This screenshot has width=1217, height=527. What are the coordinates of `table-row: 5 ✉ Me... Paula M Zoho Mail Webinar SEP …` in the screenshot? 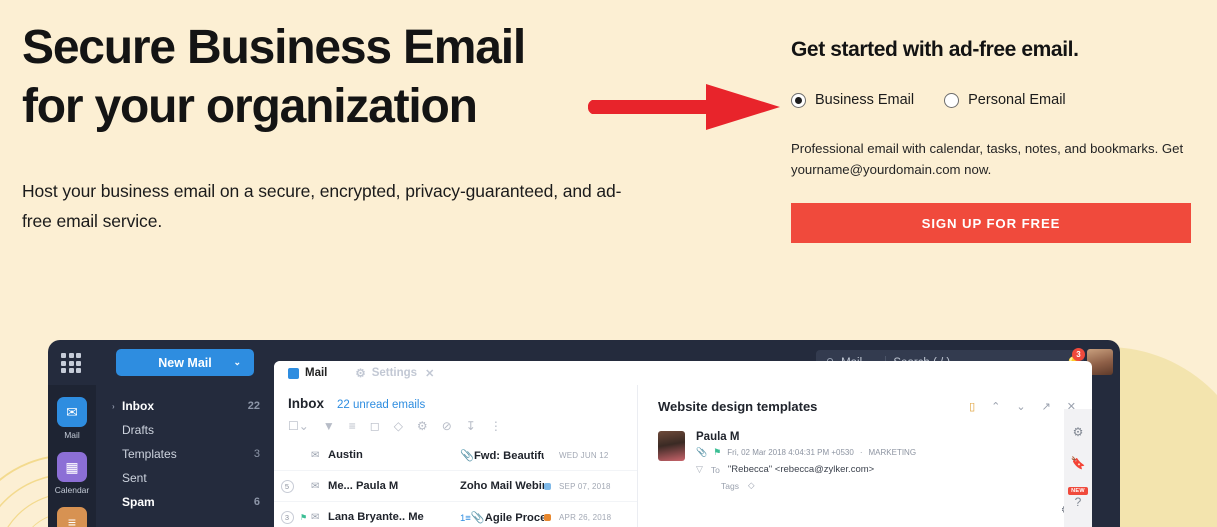 It's located at (455, 486).